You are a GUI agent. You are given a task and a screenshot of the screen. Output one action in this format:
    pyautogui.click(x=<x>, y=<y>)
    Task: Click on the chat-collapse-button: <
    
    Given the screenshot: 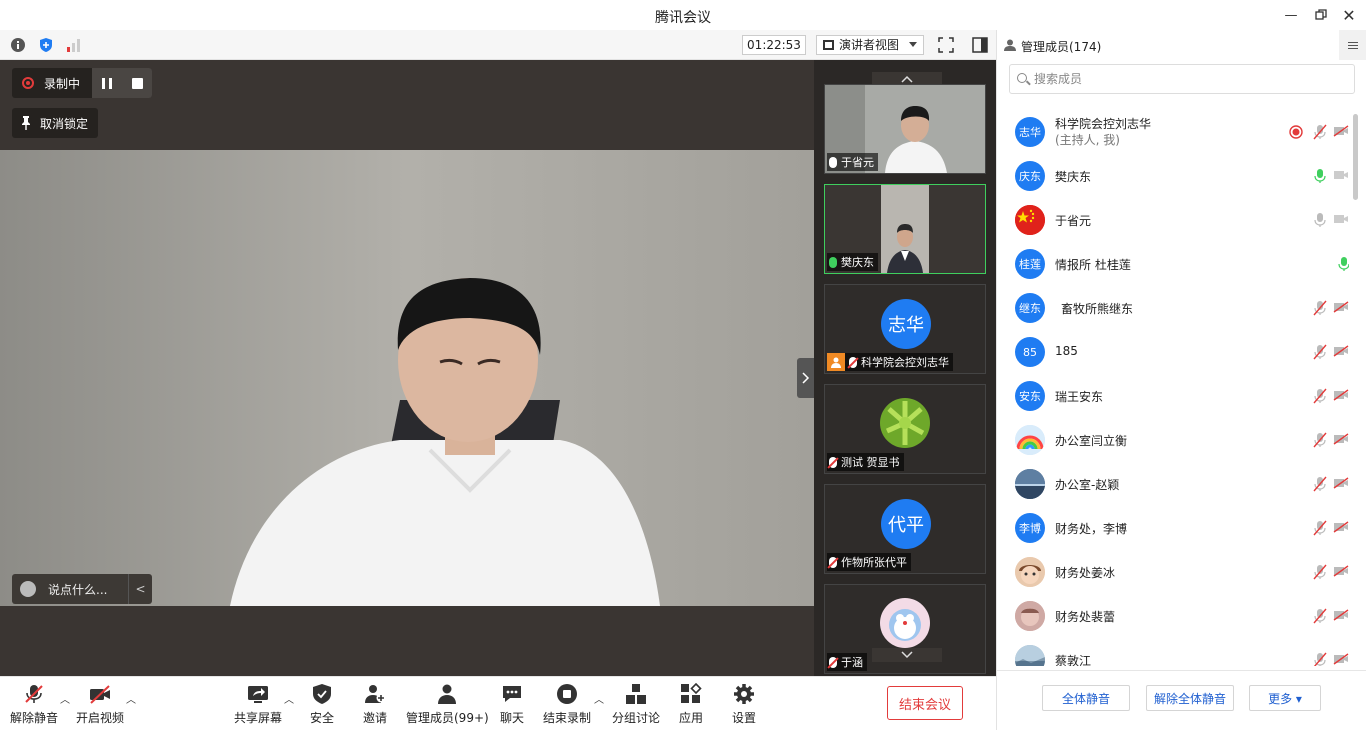 What is the action you would take?
    pyautogui.click(x=140, y=589)
    